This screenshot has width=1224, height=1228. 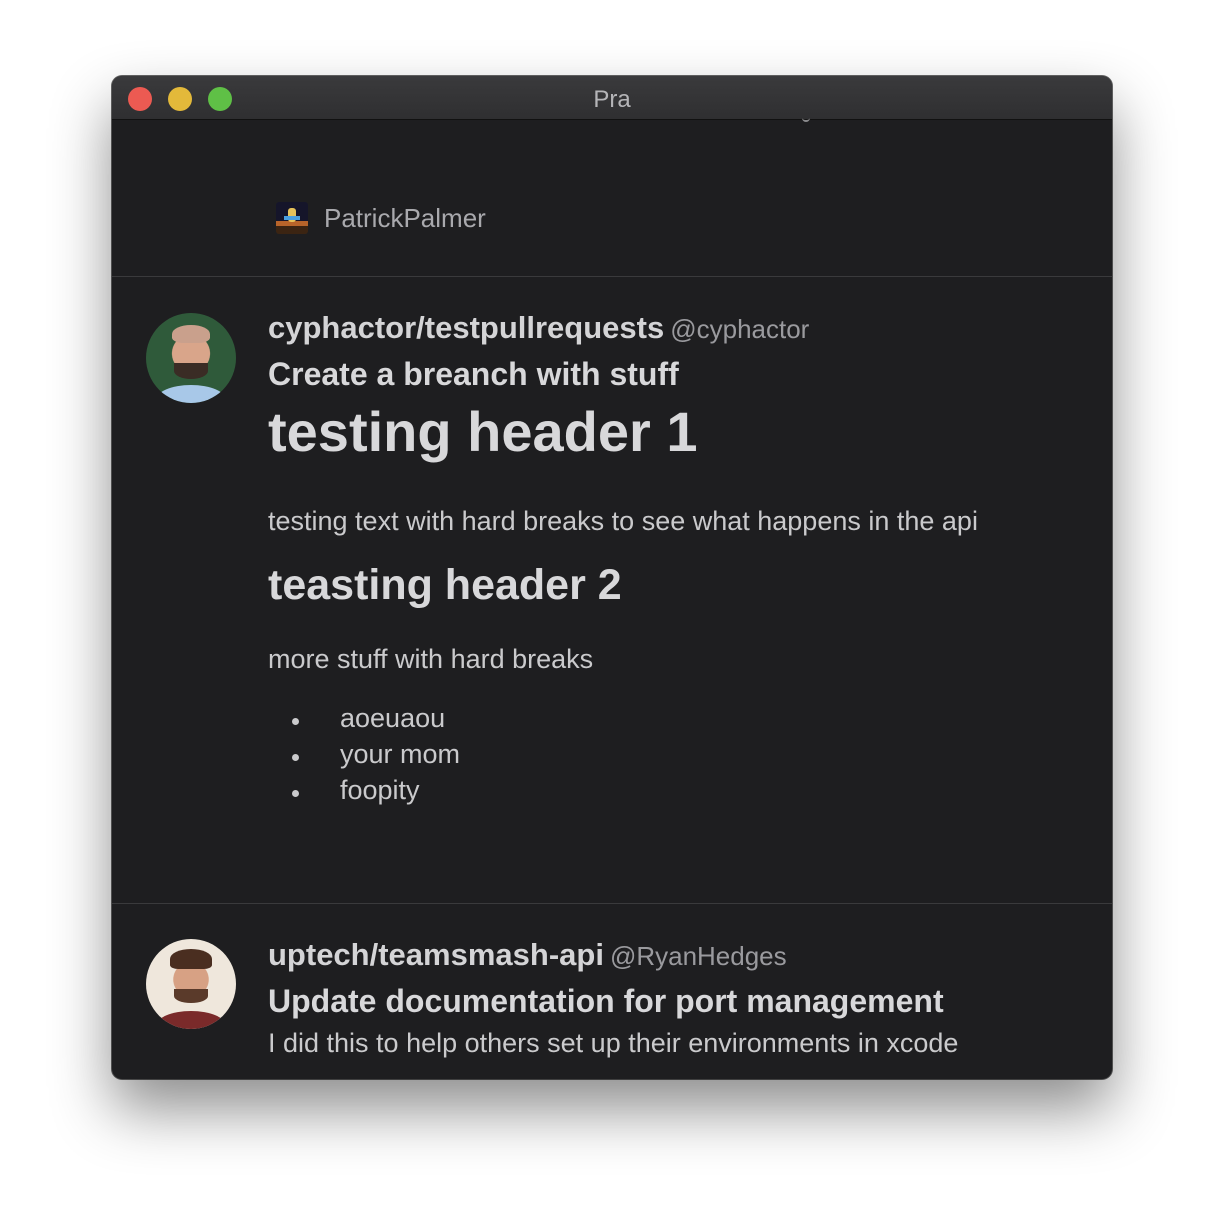 What do you see at coordinates (431, 659) in the screenshot?
I see `description-paragraph: more stuff with hard breaks` at bounding box center [431, 659].